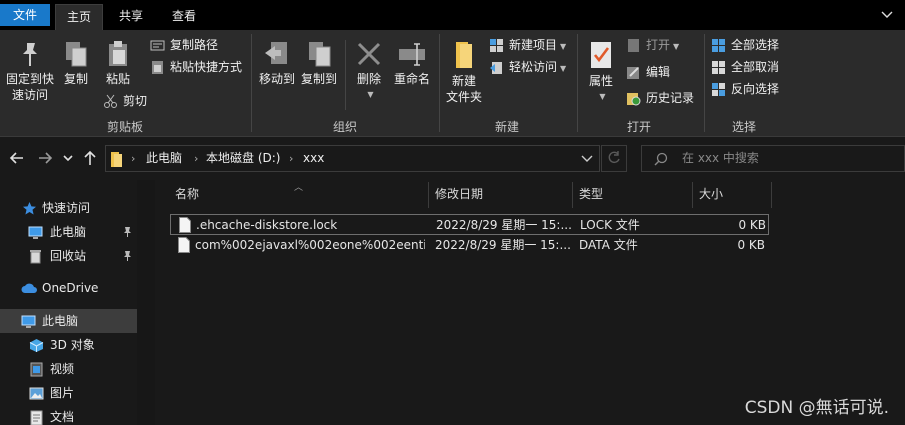  What do you see at coordinates (276, 79) in the screenshot?
I see `move-to-label: 移动到` at bounding box center [276, 79].